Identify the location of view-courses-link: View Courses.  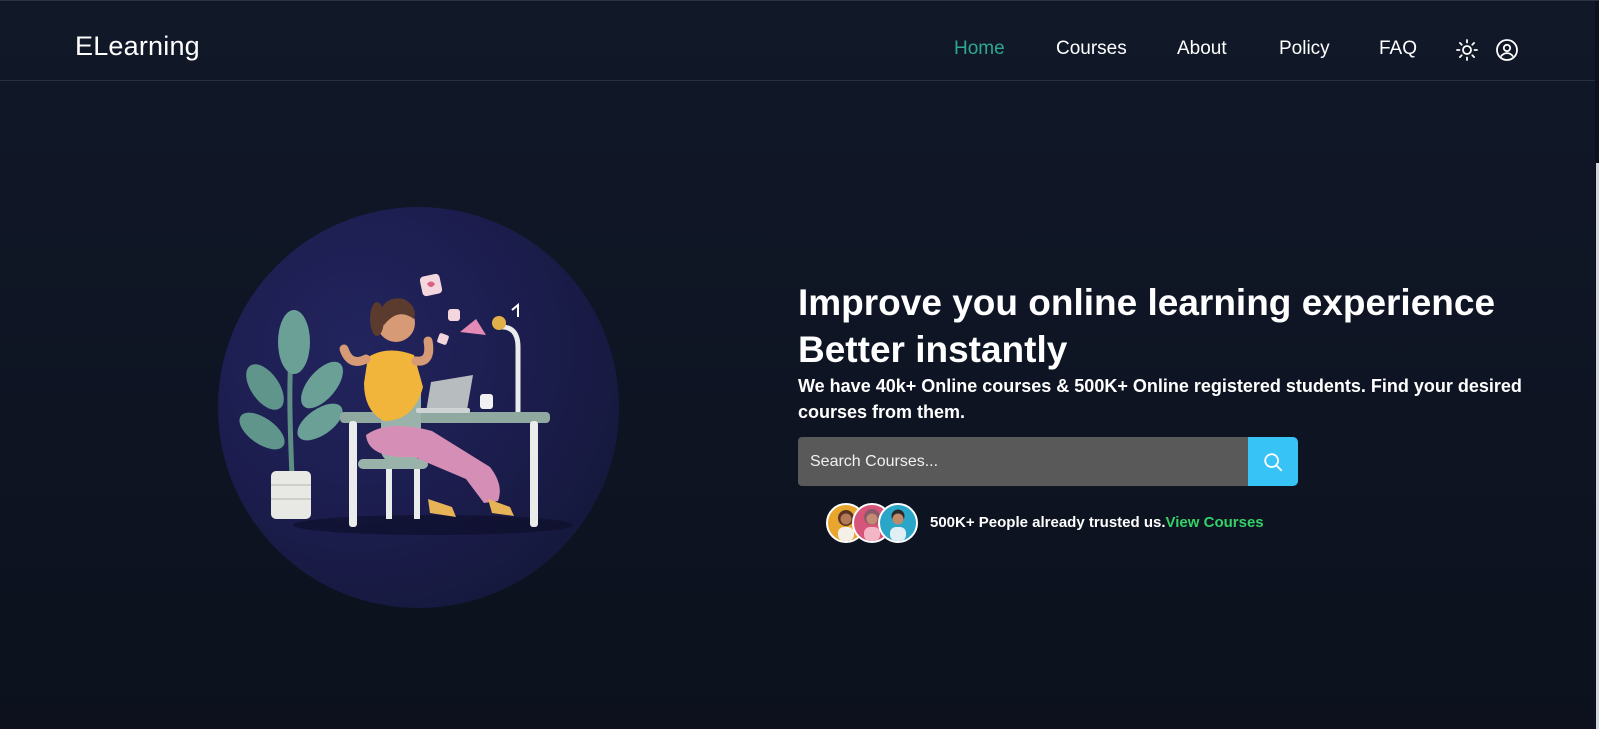
(1215, 522).